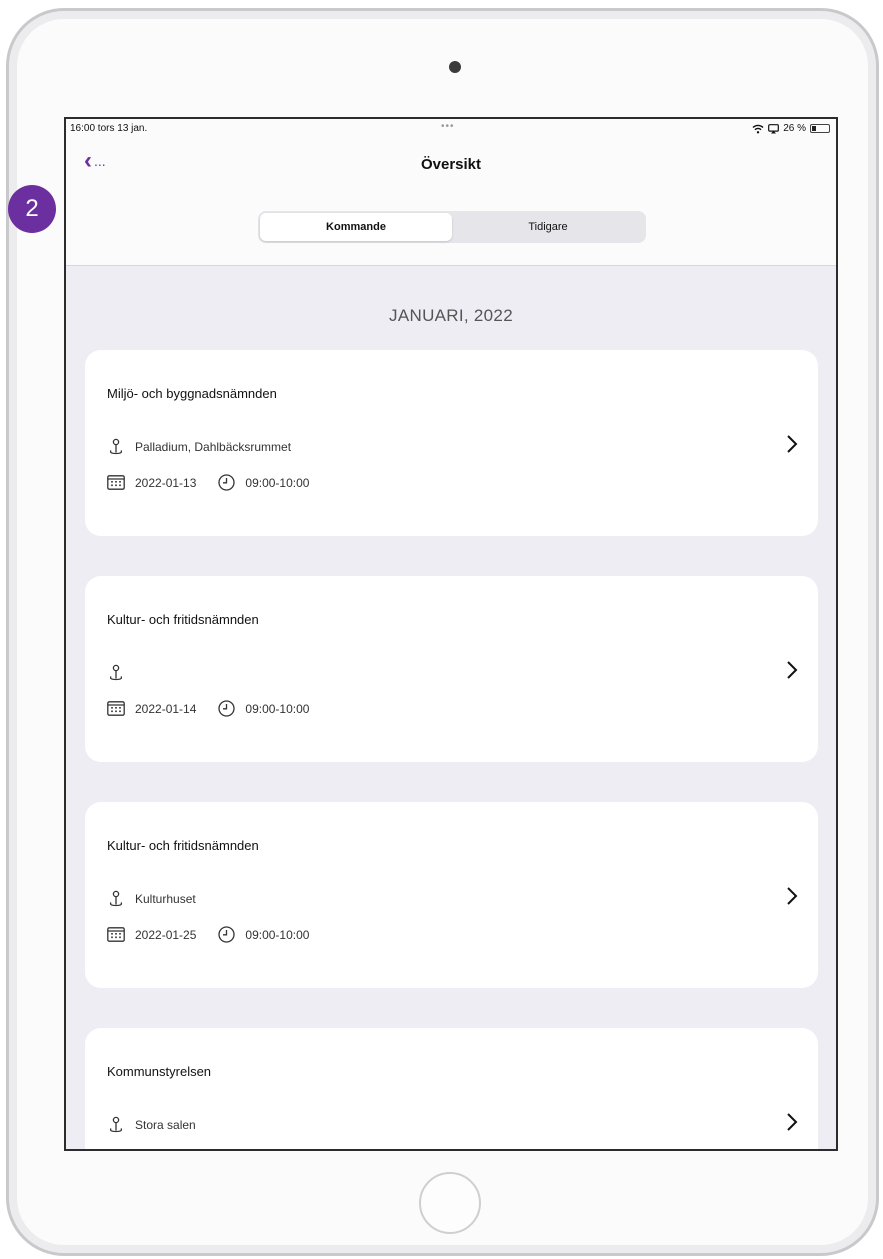 This screenshot has height=1259, width=883. What do you see at coordinates (165, 899) in the screenshot?
I see `meeting-location: Kulturhuset` at bounding box center [165, 899].